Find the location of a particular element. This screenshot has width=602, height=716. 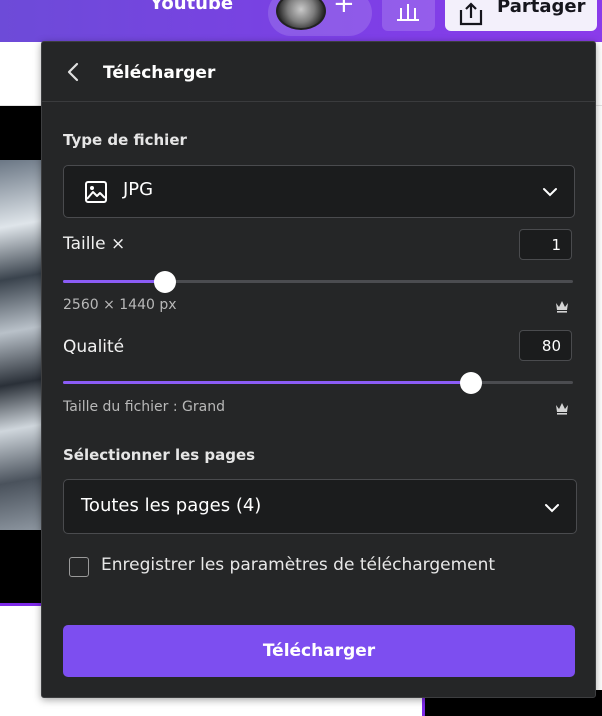

panel-header: Télécharger is located at coordinates (318, 72).